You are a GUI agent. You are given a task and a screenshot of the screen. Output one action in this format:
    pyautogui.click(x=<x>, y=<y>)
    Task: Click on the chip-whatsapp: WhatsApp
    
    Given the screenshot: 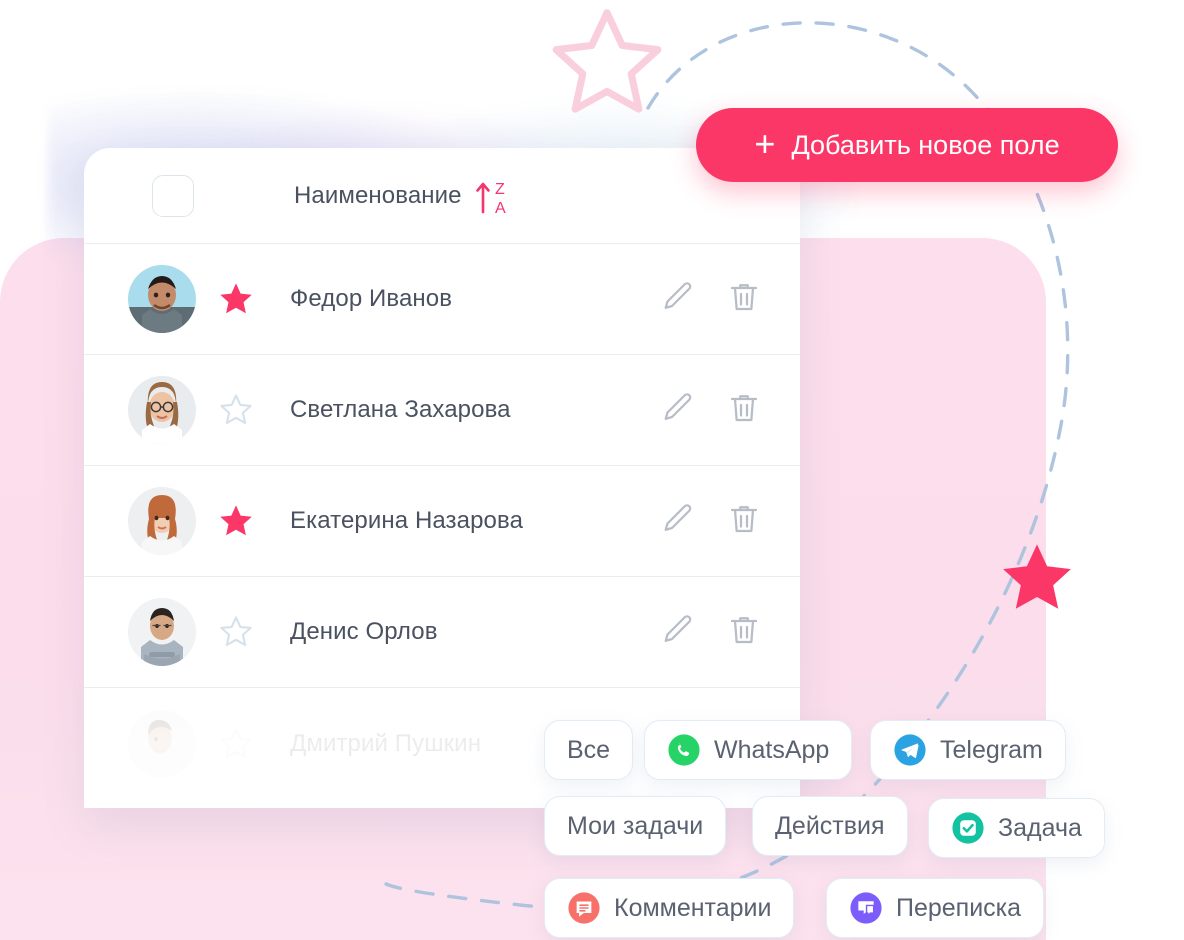 What is the action you would take?
    pyautogui.click(x=748, y=750)
    